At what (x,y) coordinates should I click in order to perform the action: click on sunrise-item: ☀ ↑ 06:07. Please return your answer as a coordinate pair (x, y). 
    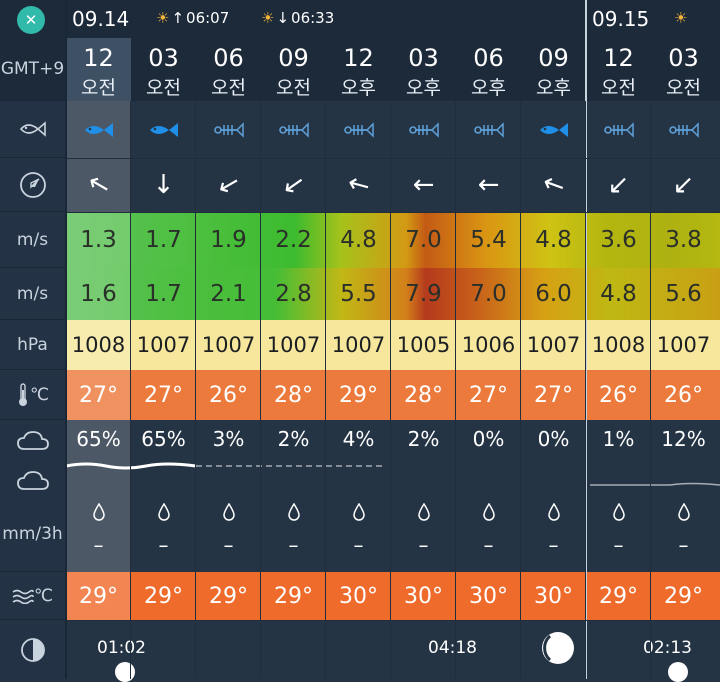
    Looking at the image, I should click on (192, 18).